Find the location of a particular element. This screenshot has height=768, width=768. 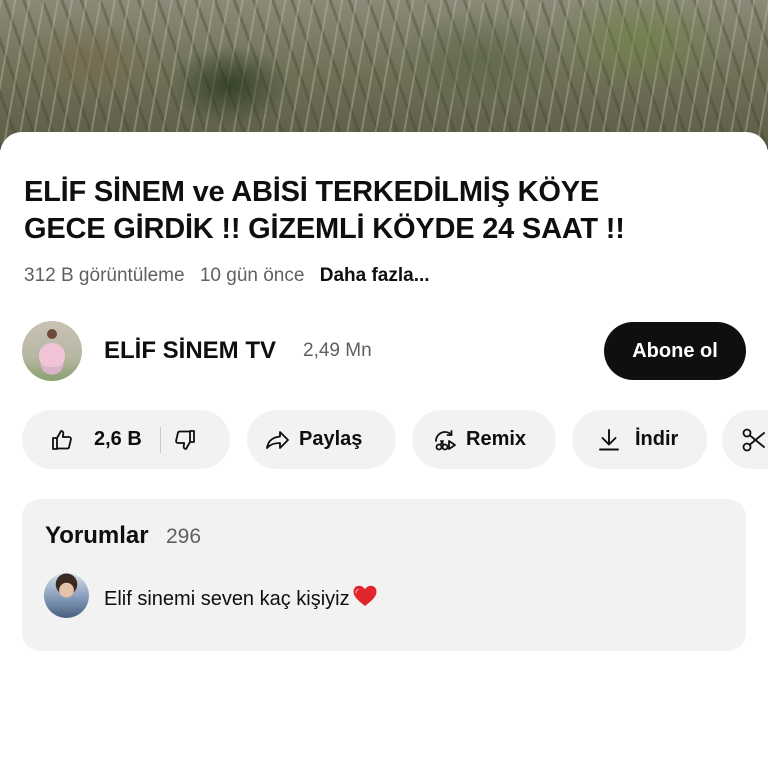

like-dislike-group: 2,6 B is located at coordinates (126, 439).